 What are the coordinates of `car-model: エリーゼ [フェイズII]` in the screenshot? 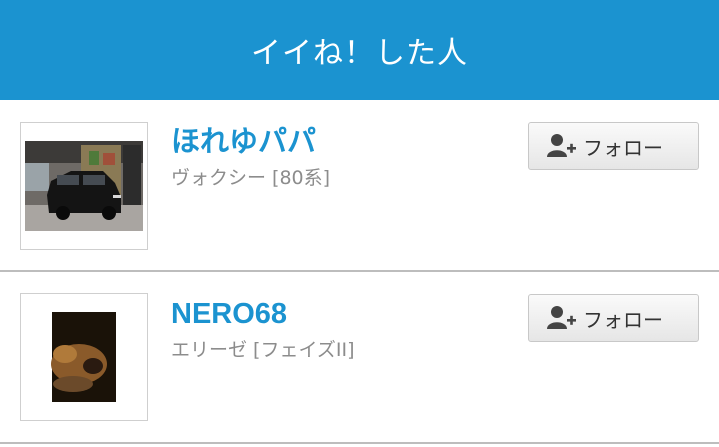 It's located at (263, 350).